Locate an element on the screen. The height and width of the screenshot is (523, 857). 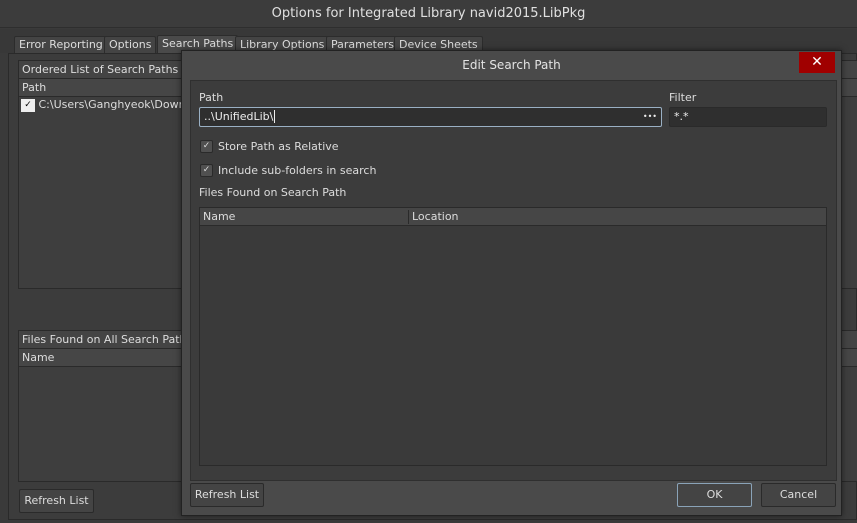
path-label: Path is located at coordinates (211, 97).